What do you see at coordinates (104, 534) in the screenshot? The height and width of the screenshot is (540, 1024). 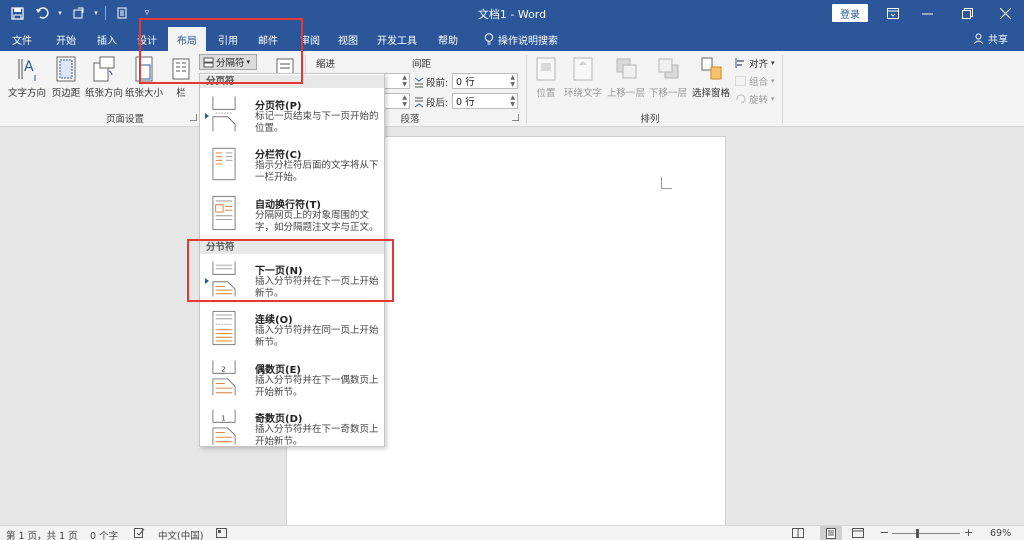 I see `word-count: 0 个字` at bounding box center [104, 534].